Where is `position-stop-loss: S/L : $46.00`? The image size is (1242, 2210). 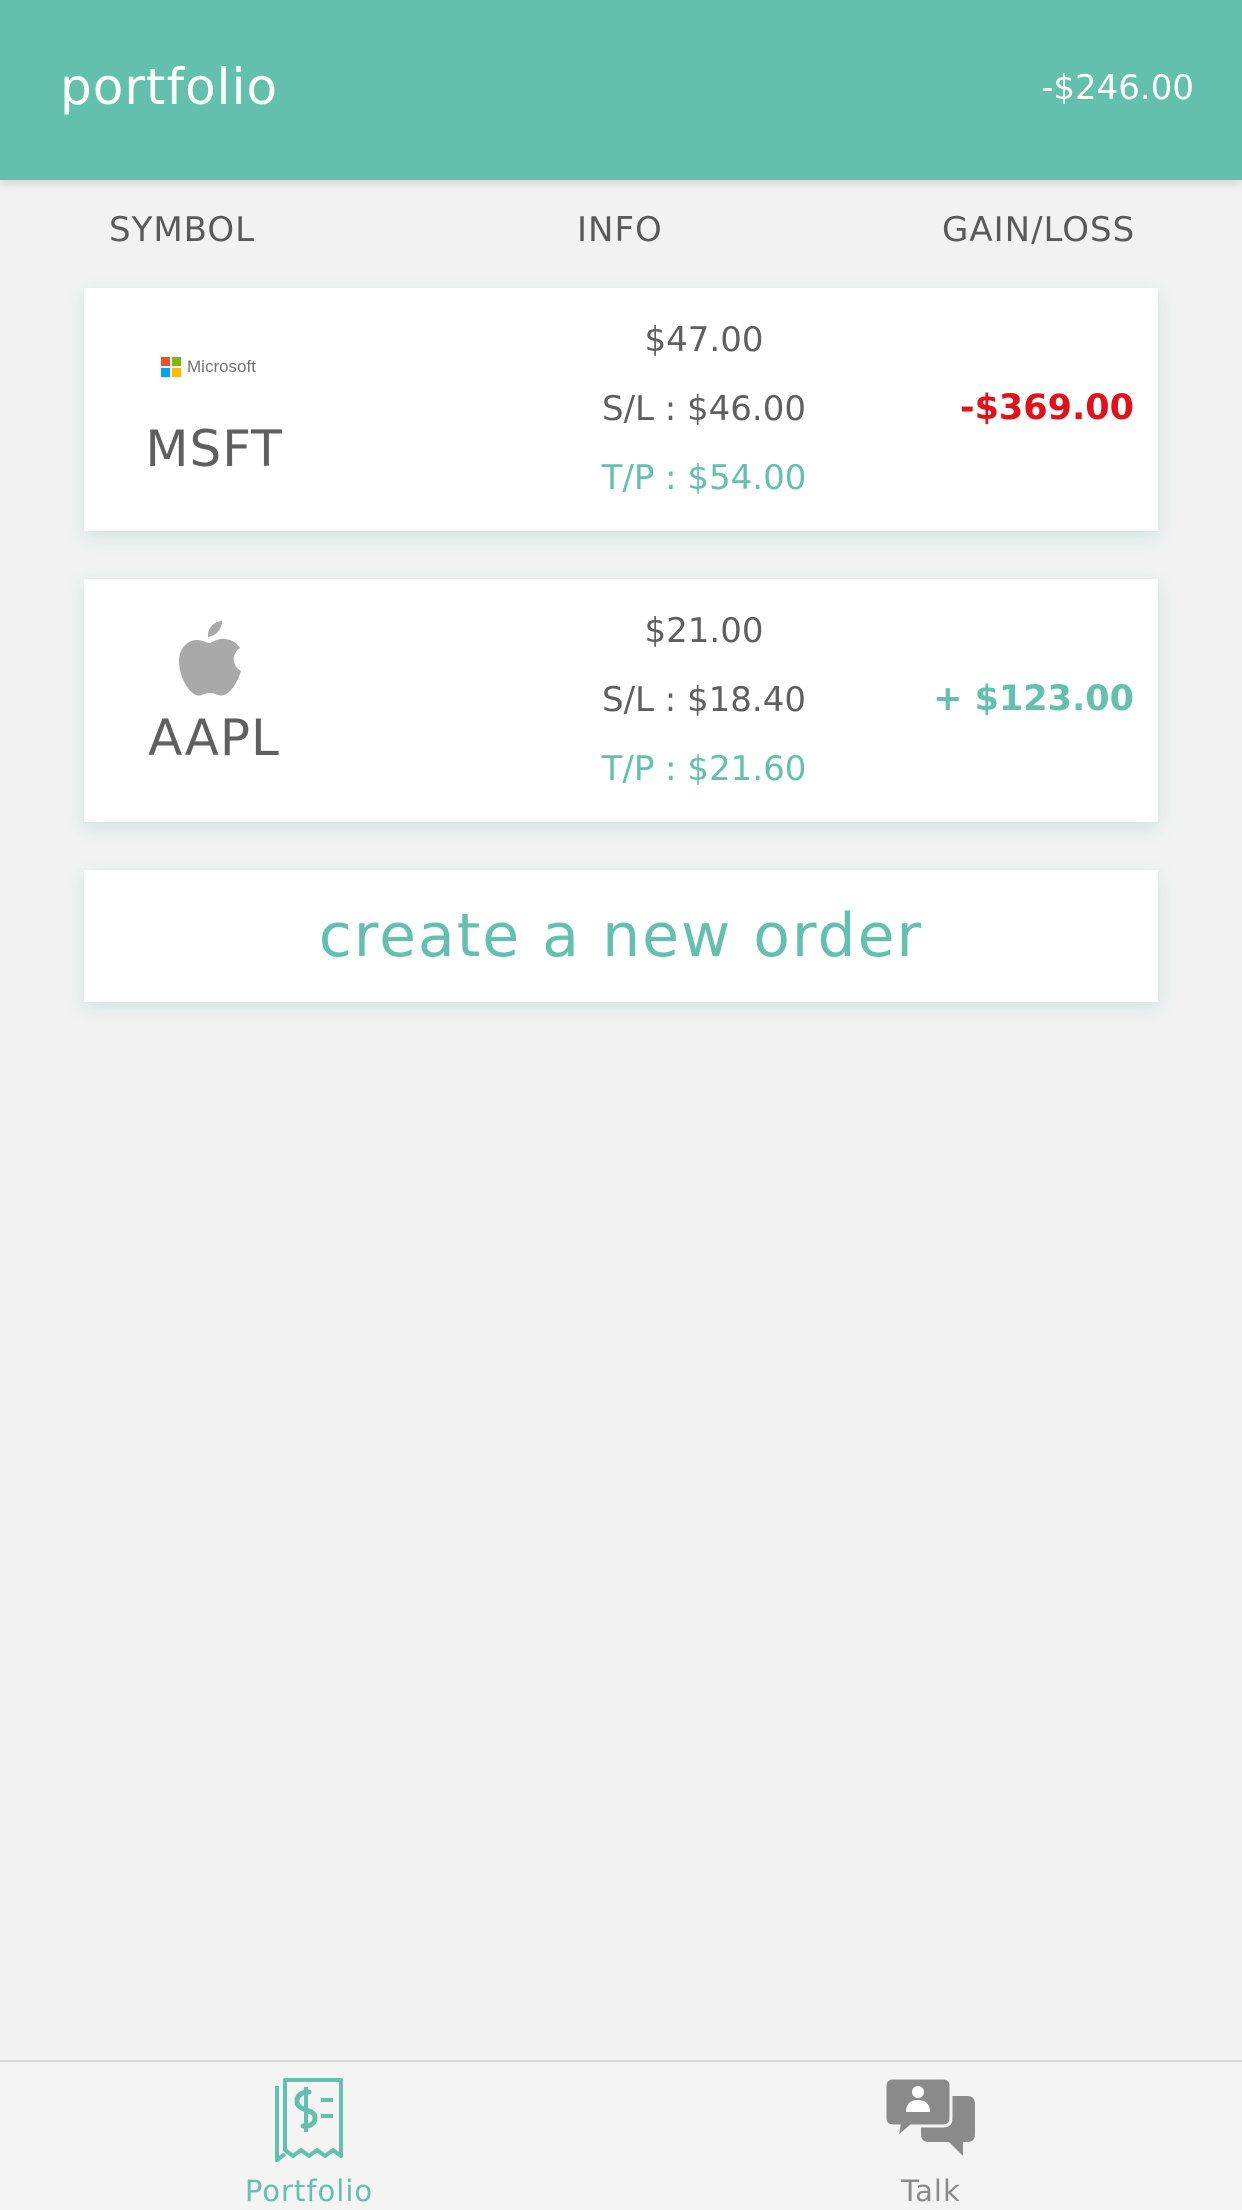
position-stop-loss: S/L : $46.00 is located at coordinates (704, 409).